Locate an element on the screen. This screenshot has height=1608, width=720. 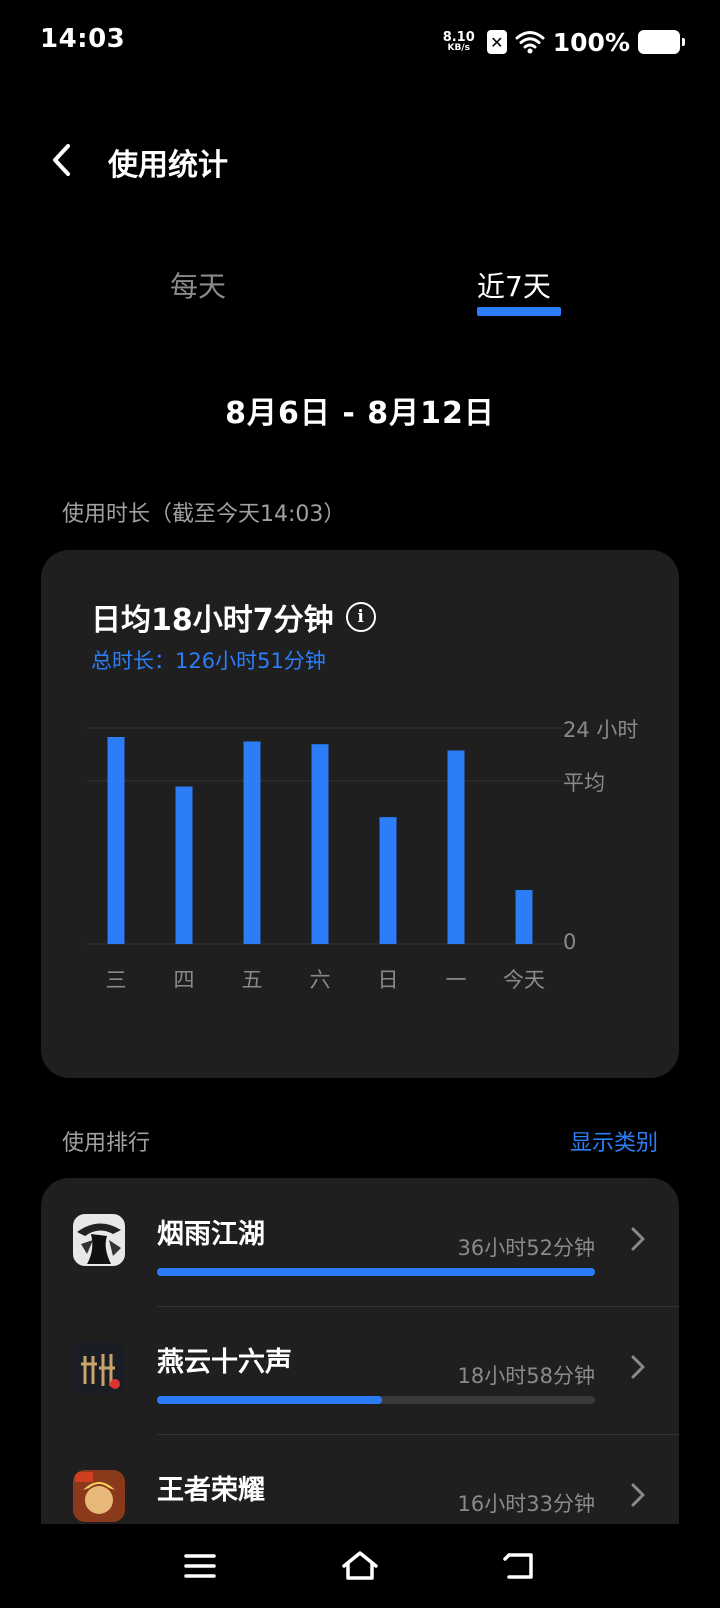
x-tick-label: 今天 is located at coordinates (524, 980).